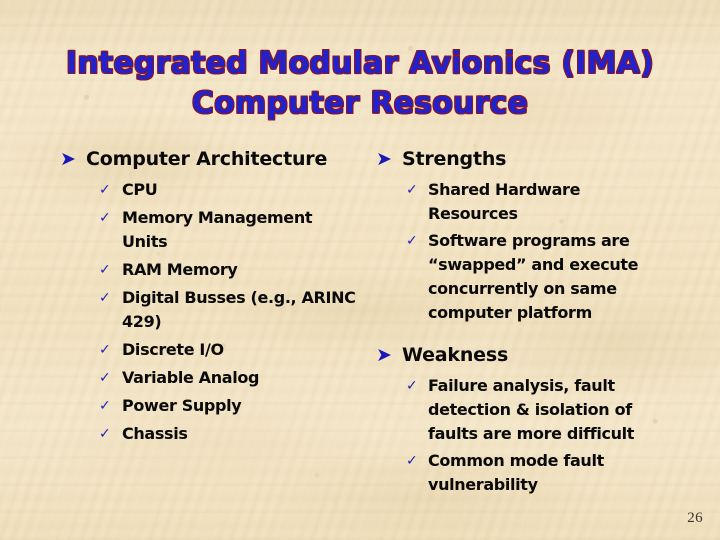 The image size is (720, 540). I want to click on list-item-label: Shared Hardware Resources, so click(504, 201).